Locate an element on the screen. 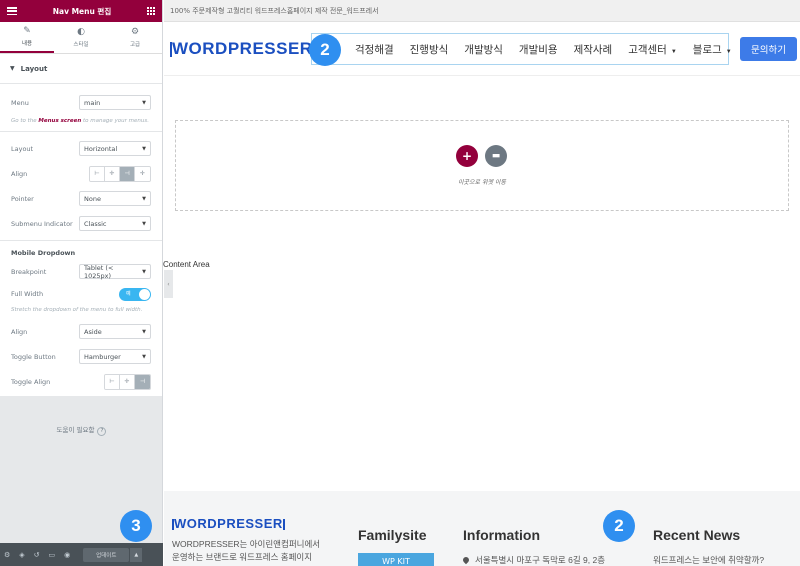 The width and height of the screenshot is (800, 566). nav-item-process: 진행방식 is located at coordinates (429, 49).